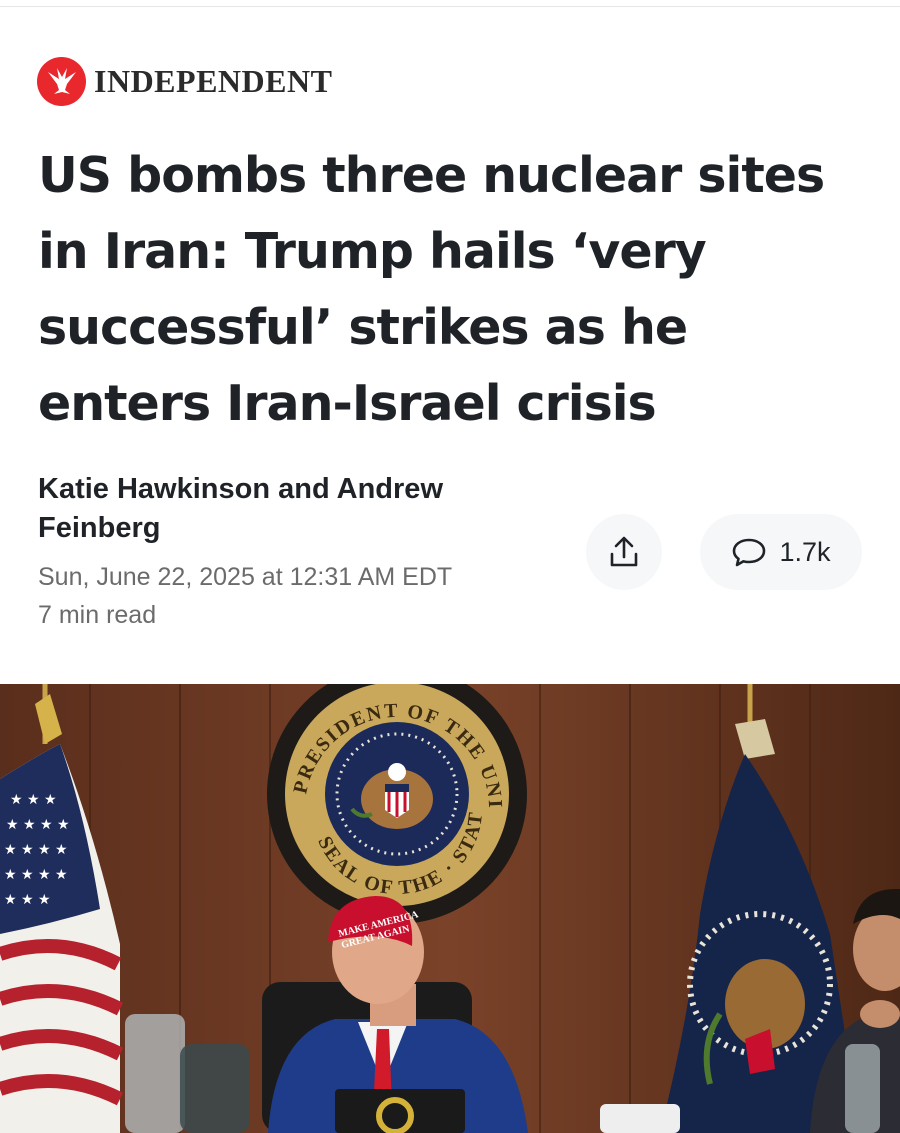 The height and width of the screenshot is (1133, 900). What do you see at coordinates (450, 6) in the screenshot?
I see `top-divider` at bounding box center [450, 6].